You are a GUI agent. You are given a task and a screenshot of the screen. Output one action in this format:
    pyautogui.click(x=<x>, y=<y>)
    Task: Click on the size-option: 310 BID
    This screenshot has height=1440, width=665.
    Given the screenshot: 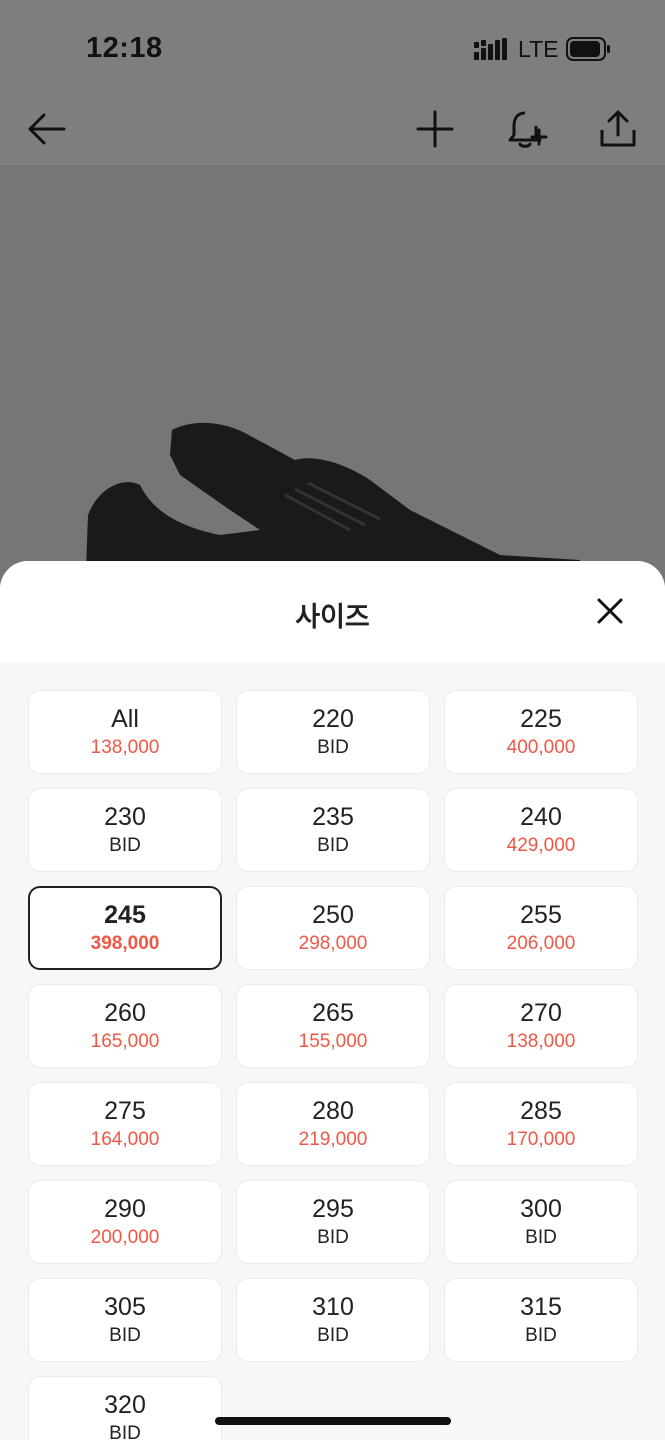 What is the action you would take?
    pyautogui.click(x=333, y=1320)
    